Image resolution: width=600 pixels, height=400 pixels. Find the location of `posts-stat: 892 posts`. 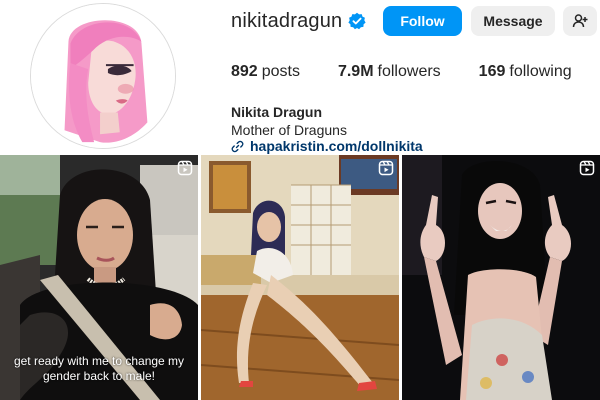

posts-stat: 892 posts is located at coordinates (265, 72).